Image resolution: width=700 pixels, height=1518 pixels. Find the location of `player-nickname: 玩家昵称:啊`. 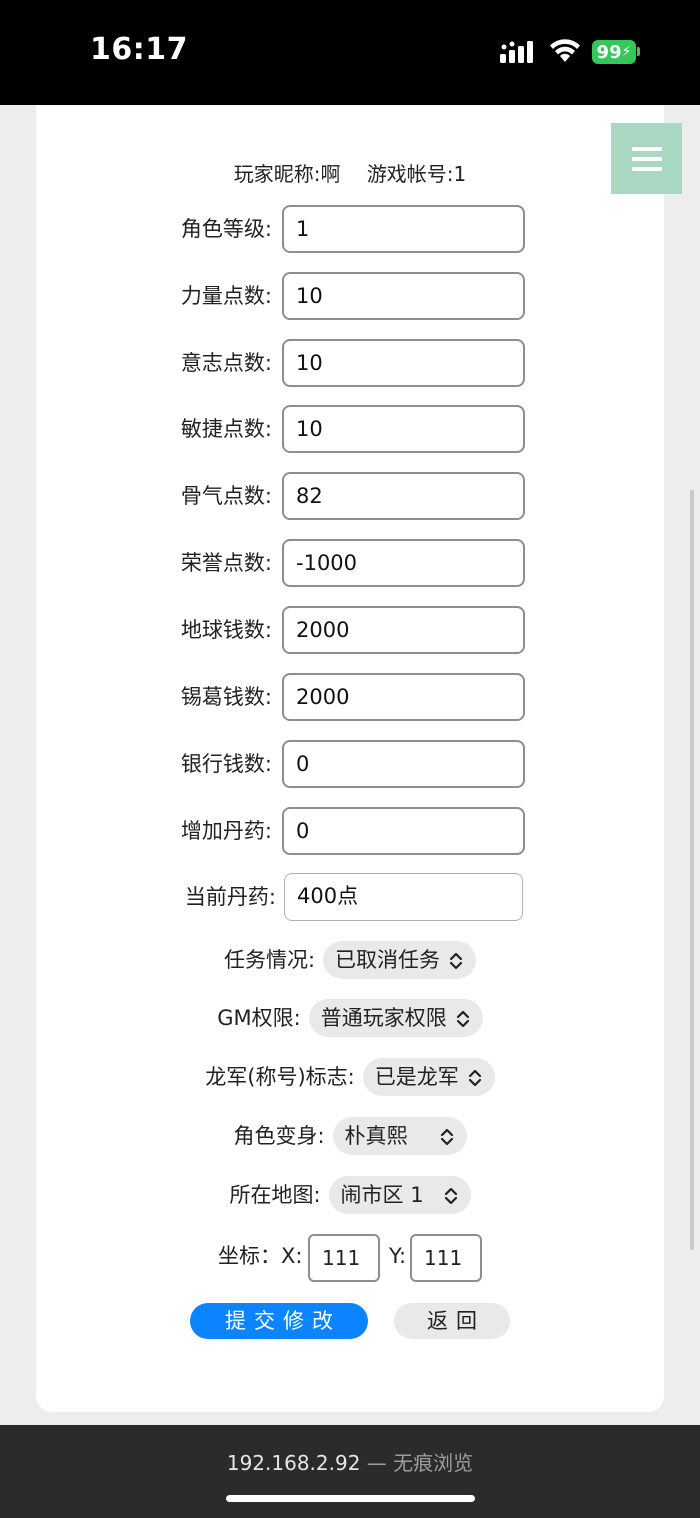

player-nickname: 玩家昵称:啊 is located at coordinates (287, 174).